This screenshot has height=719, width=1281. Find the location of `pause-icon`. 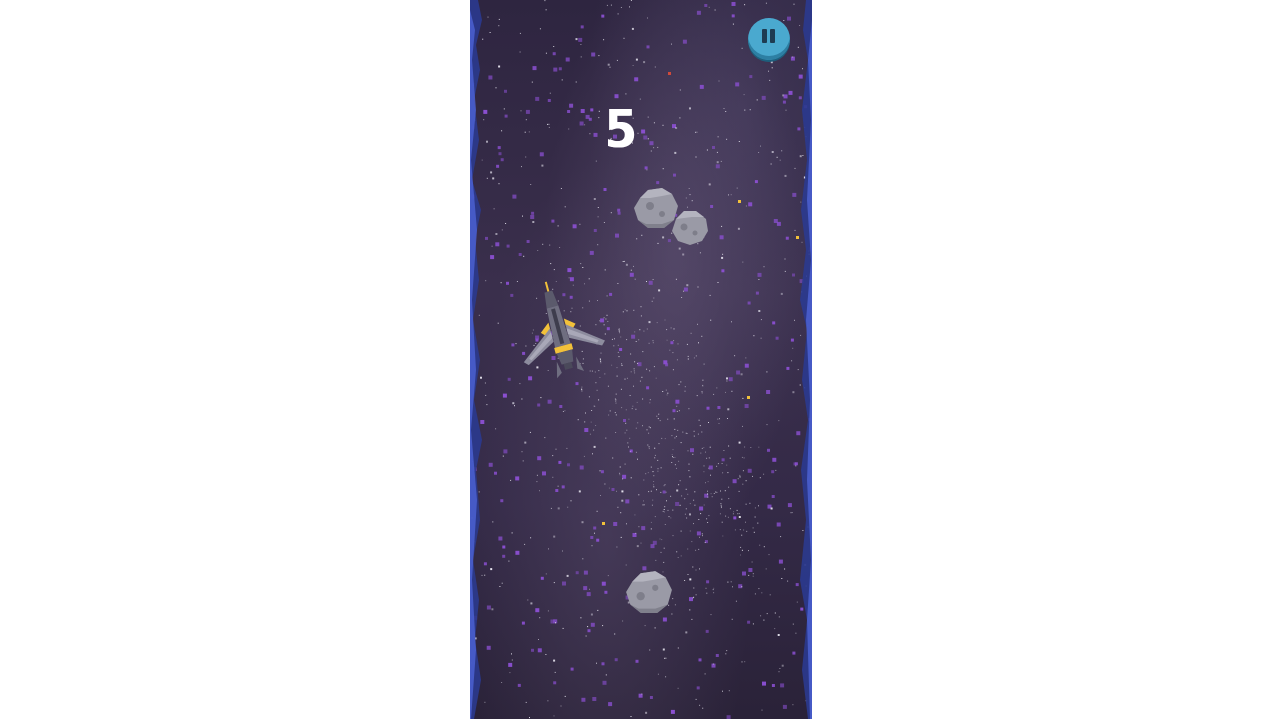

pause-icon is located at coordinates (769, 39).